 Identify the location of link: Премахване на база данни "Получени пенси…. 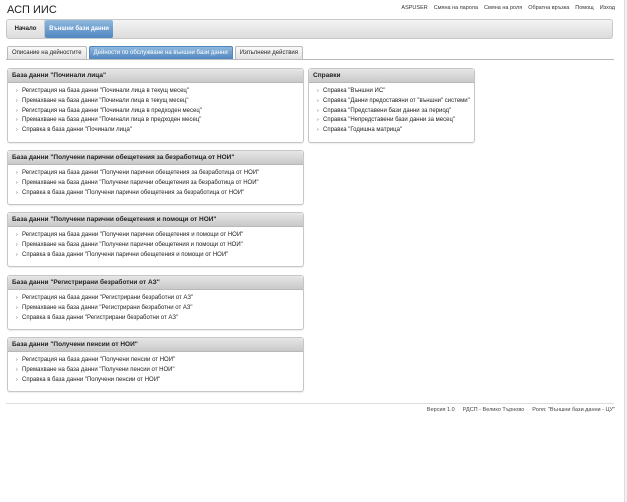
(98, 370).